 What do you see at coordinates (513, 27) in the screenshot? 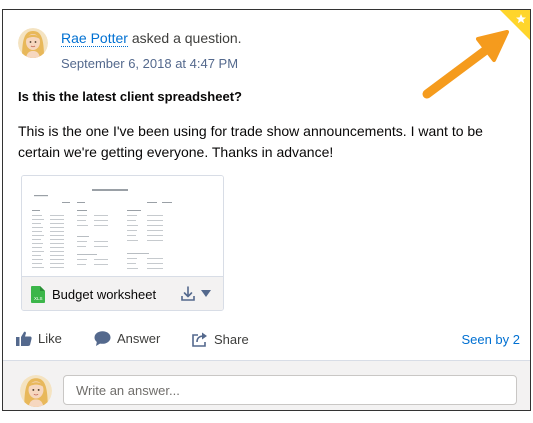
I see `star-flag-icon` at bounding box center [513, 27].